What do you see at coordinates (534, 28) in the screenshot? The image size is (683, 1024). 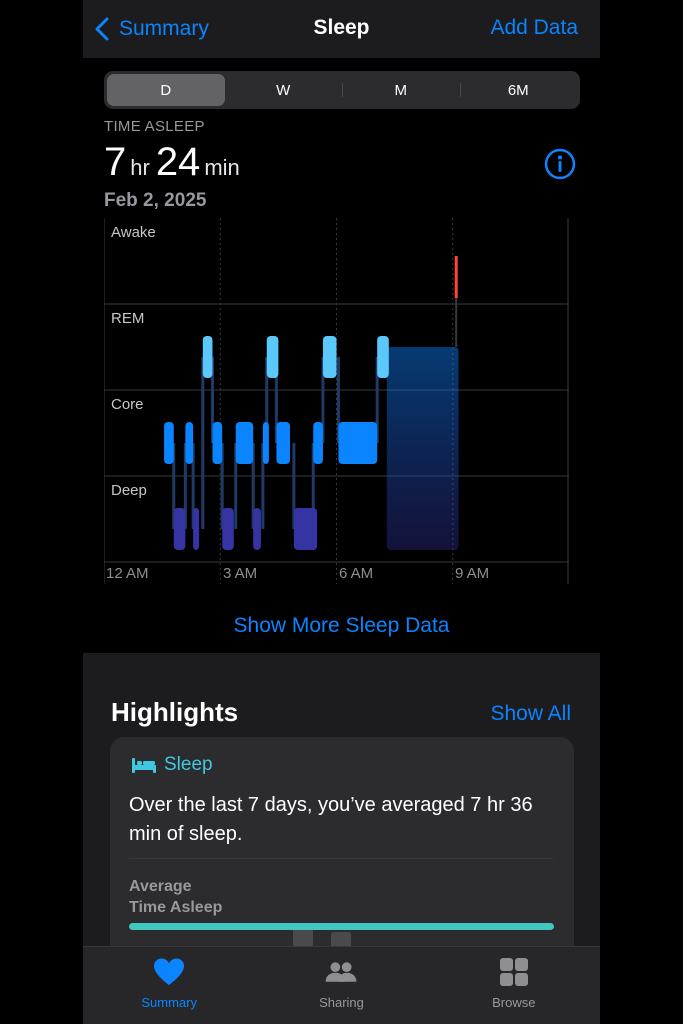 I see `add-data-button: Add Data` at bounding box center [534, 28].